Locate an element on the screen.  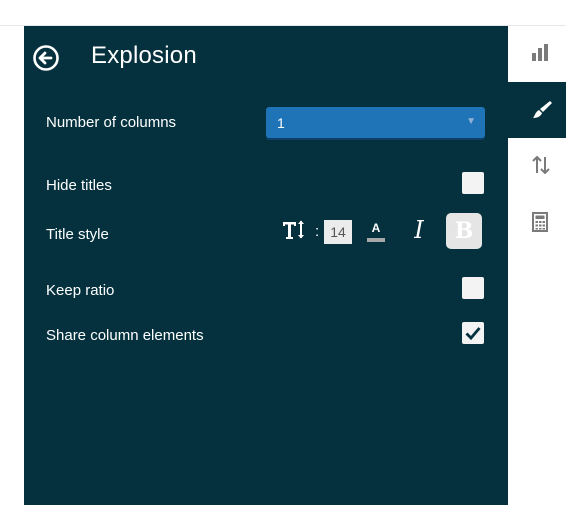
calculator-icon is located at coordinates (540, 222).